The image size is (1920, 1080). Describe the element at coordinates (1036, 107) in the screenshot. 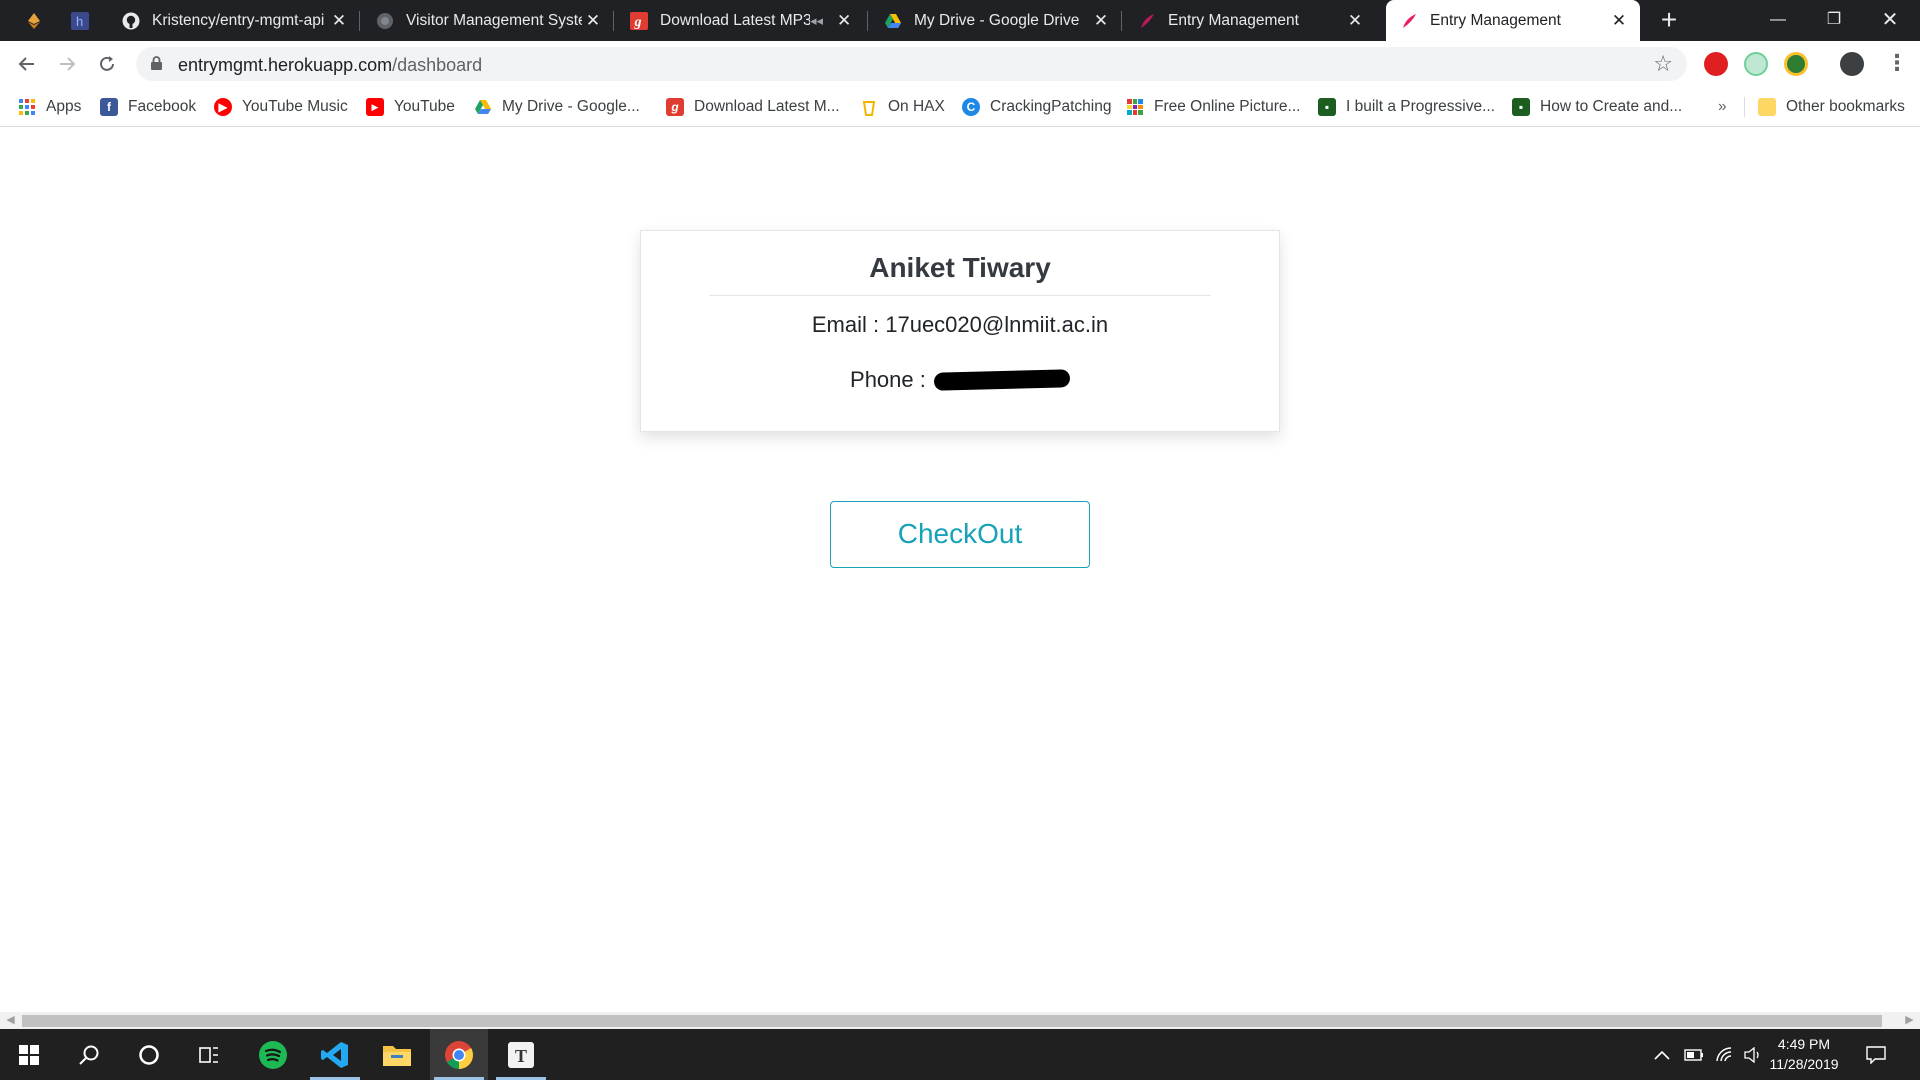

I see `bookmark-crackingpatching: C CrackingPatching` at that location.